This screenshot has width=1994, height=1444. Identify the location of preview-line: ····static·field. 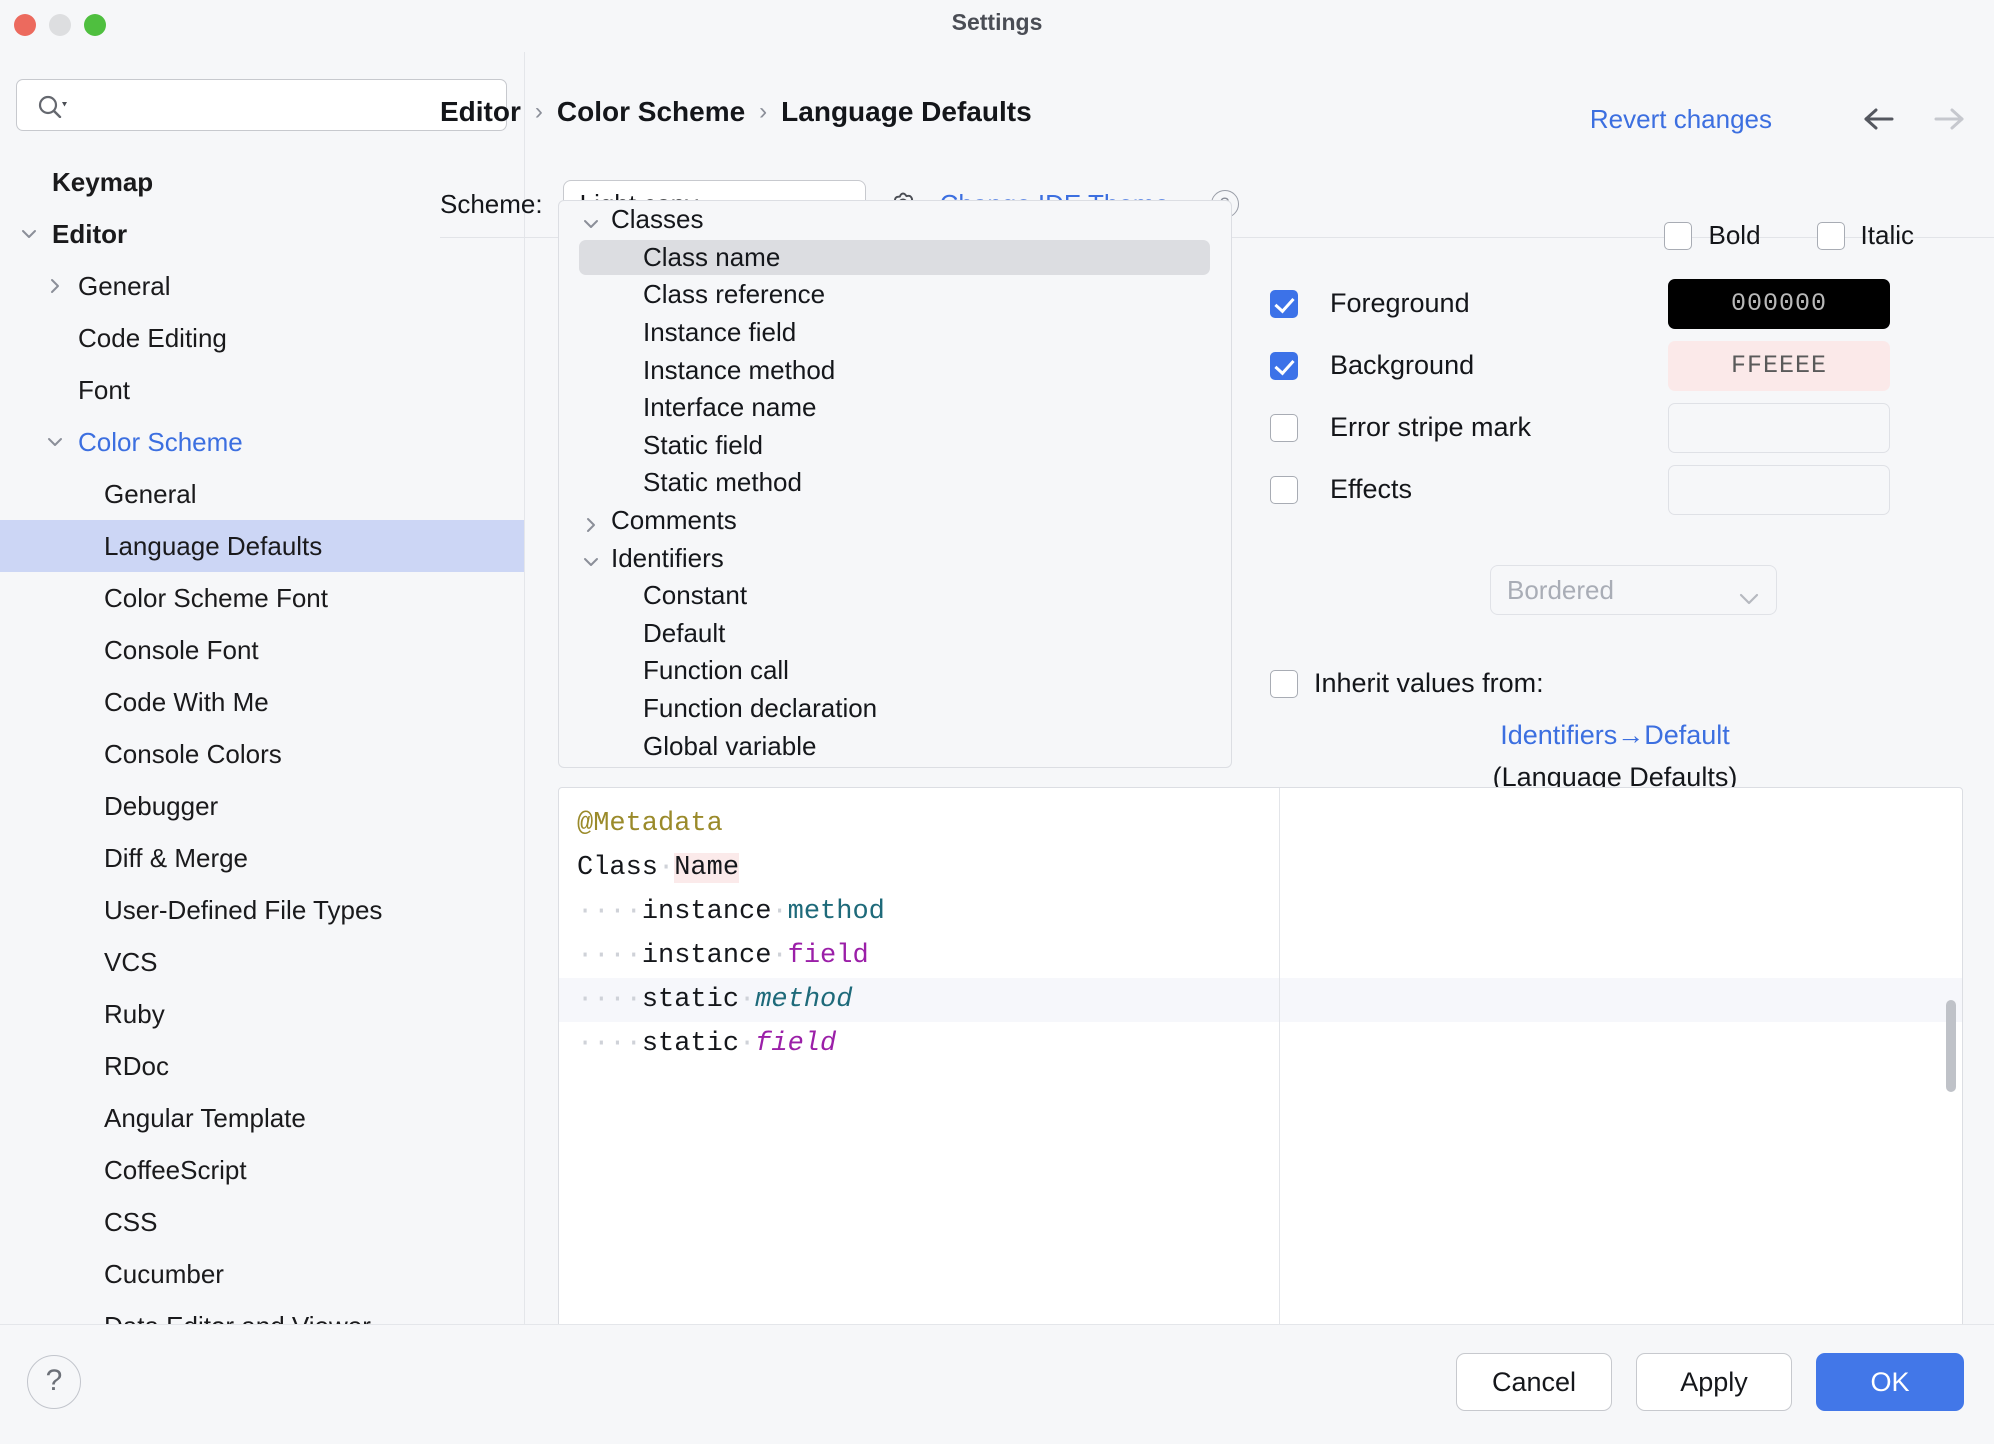
(1260, 1044).